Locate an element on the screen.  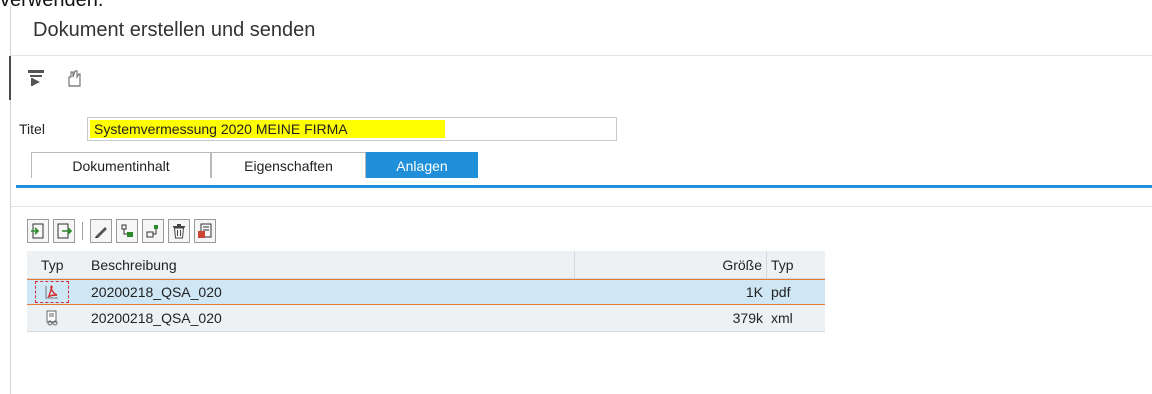
table-header: Typ Beschreibung Größe Typ is located at coordinates (426, 265).